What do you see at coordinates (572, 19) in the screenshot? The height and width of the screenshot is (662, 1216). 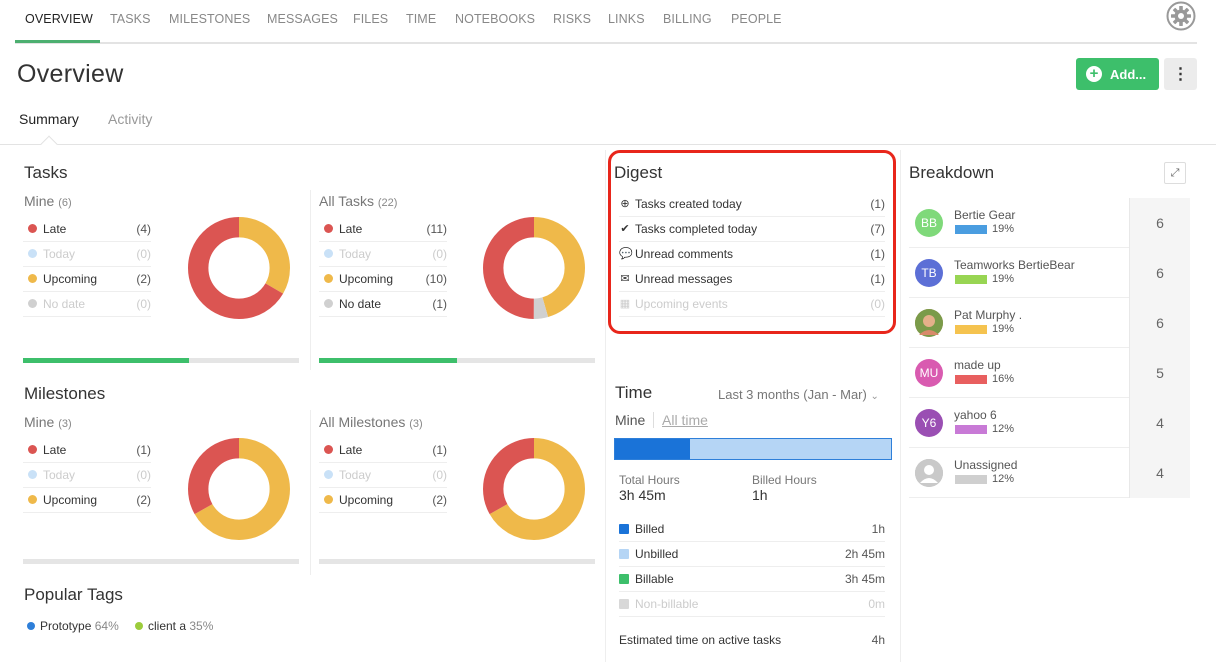 I see `nav-tab-risks: RISKS` at bounding box center [572, 19].